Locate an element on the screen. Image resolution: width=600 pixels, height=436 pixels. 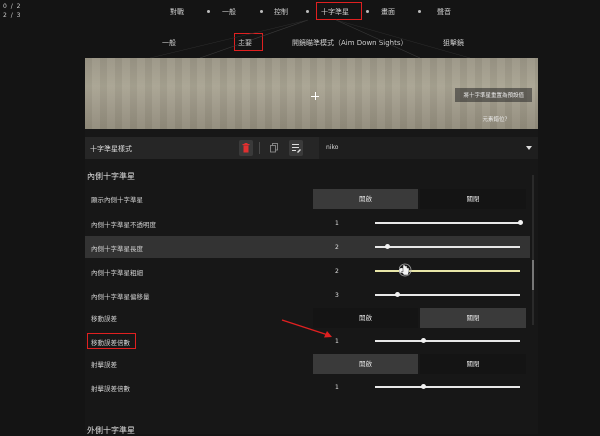
delete-profile-button is located at coordinates (246, 148).